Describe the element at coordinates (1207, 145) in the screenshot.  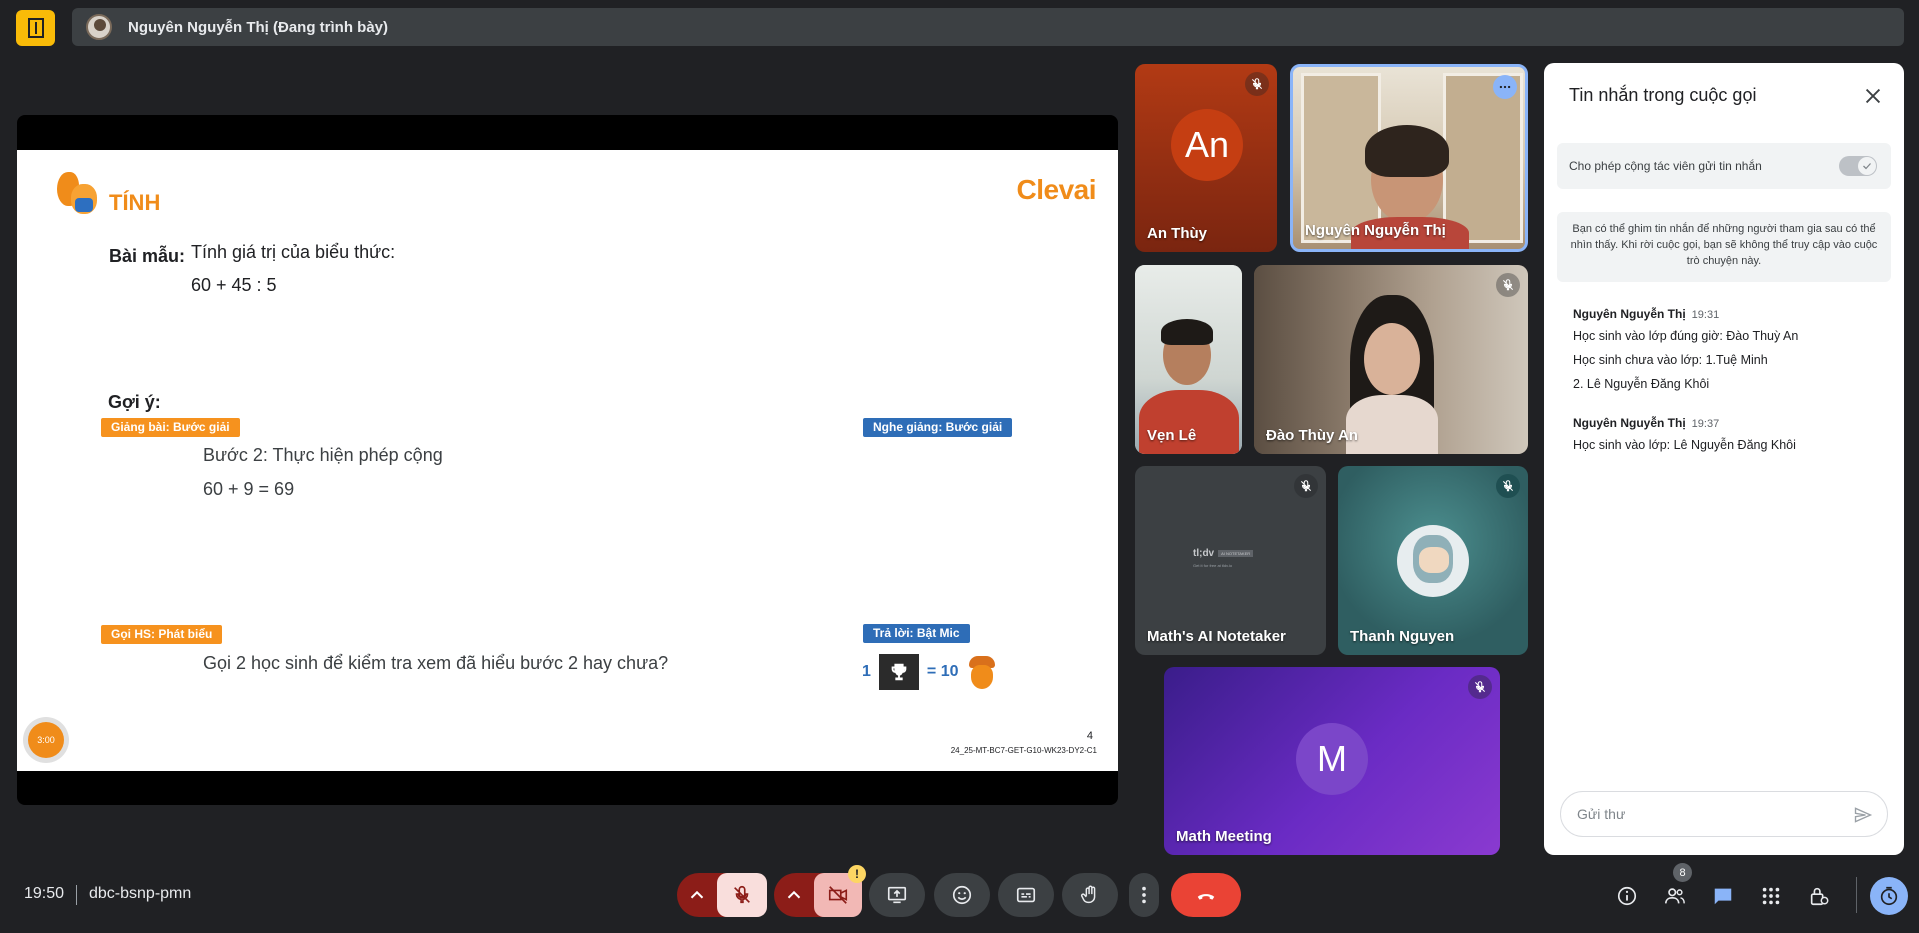
I see `avatar: An` at that location.